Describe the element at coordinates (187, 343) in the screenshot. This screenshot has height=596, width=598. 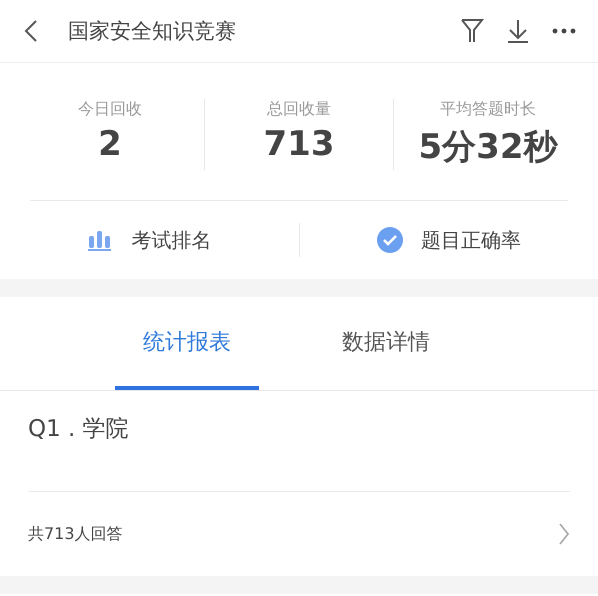
I see `tab: 统计报表` at that location.